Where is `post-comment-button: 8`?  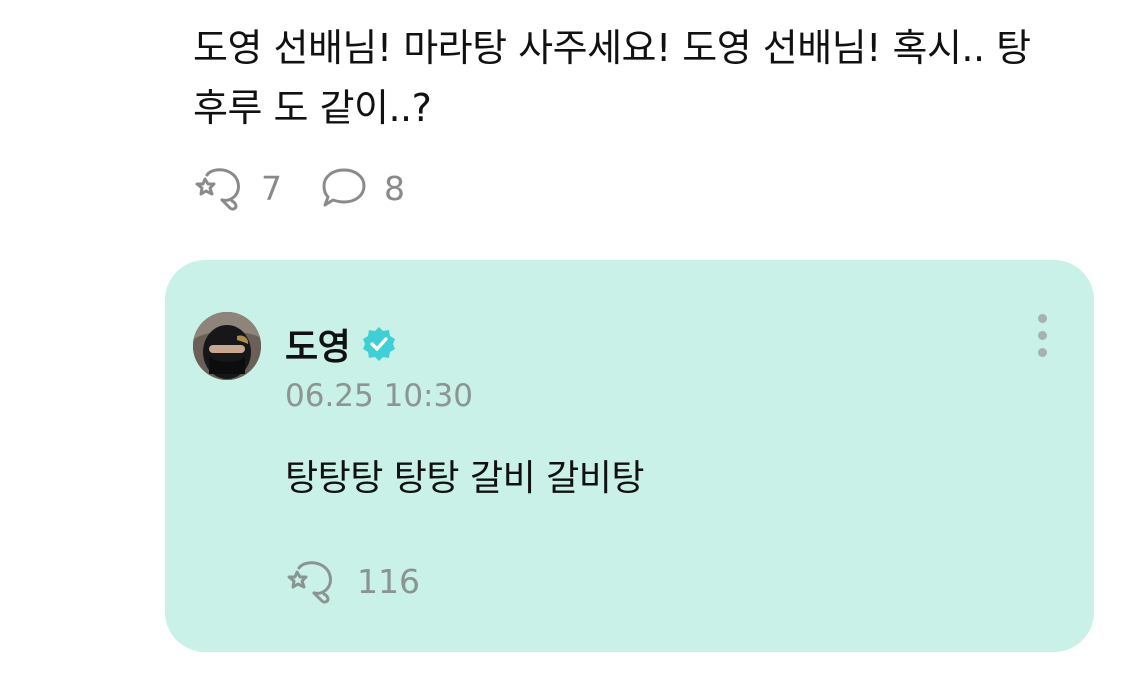 post-comment-button: 8 is located at coordinates (362, 188).